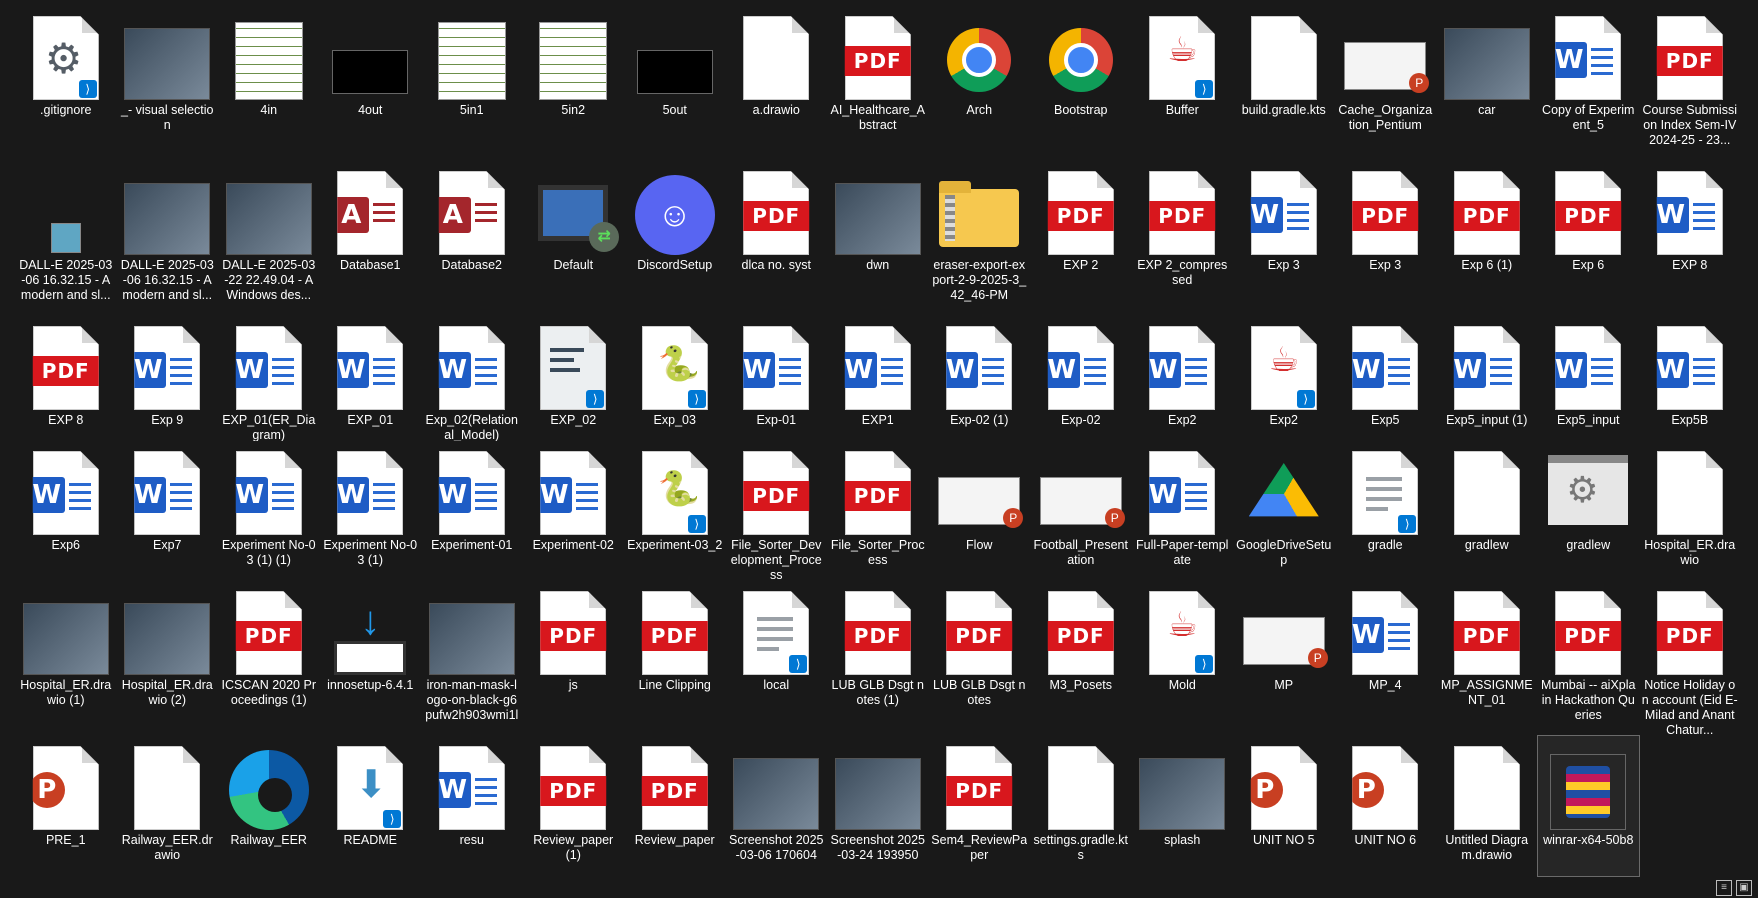  What do you see at coordinates (1284, 238) in the screenshot?
I see `file-item: W Exp 3` at bounding box center [1284, 238].